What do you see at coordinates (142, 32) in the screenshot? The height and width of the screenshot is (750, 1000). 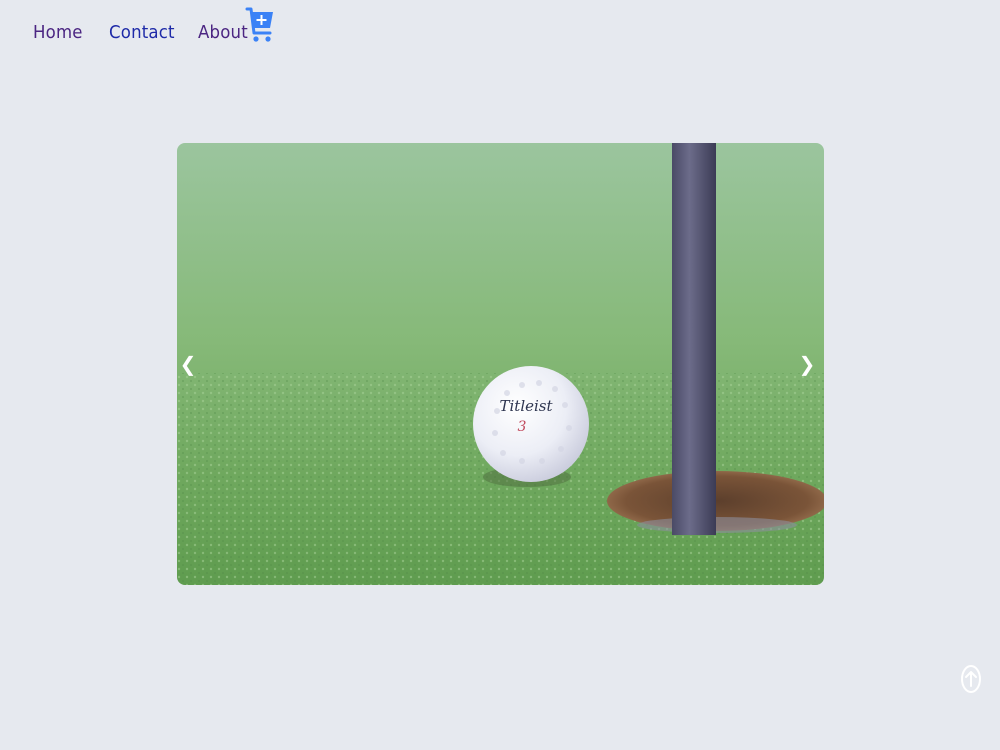 I see `nav-contact-link: Contact` at bounding box center [142, 32].